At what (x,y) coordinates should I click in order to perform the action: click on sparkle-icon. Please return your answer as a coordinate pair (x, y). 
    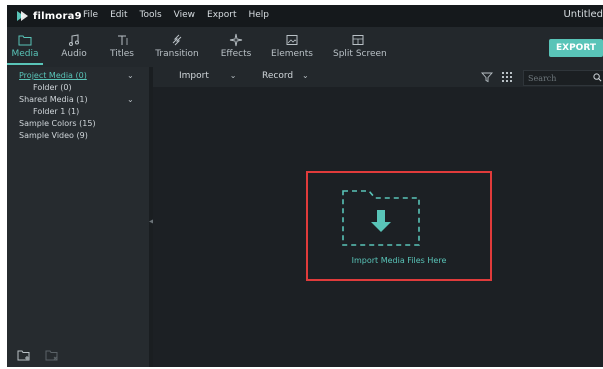
    Looking at the image, I should click on (236, 40).